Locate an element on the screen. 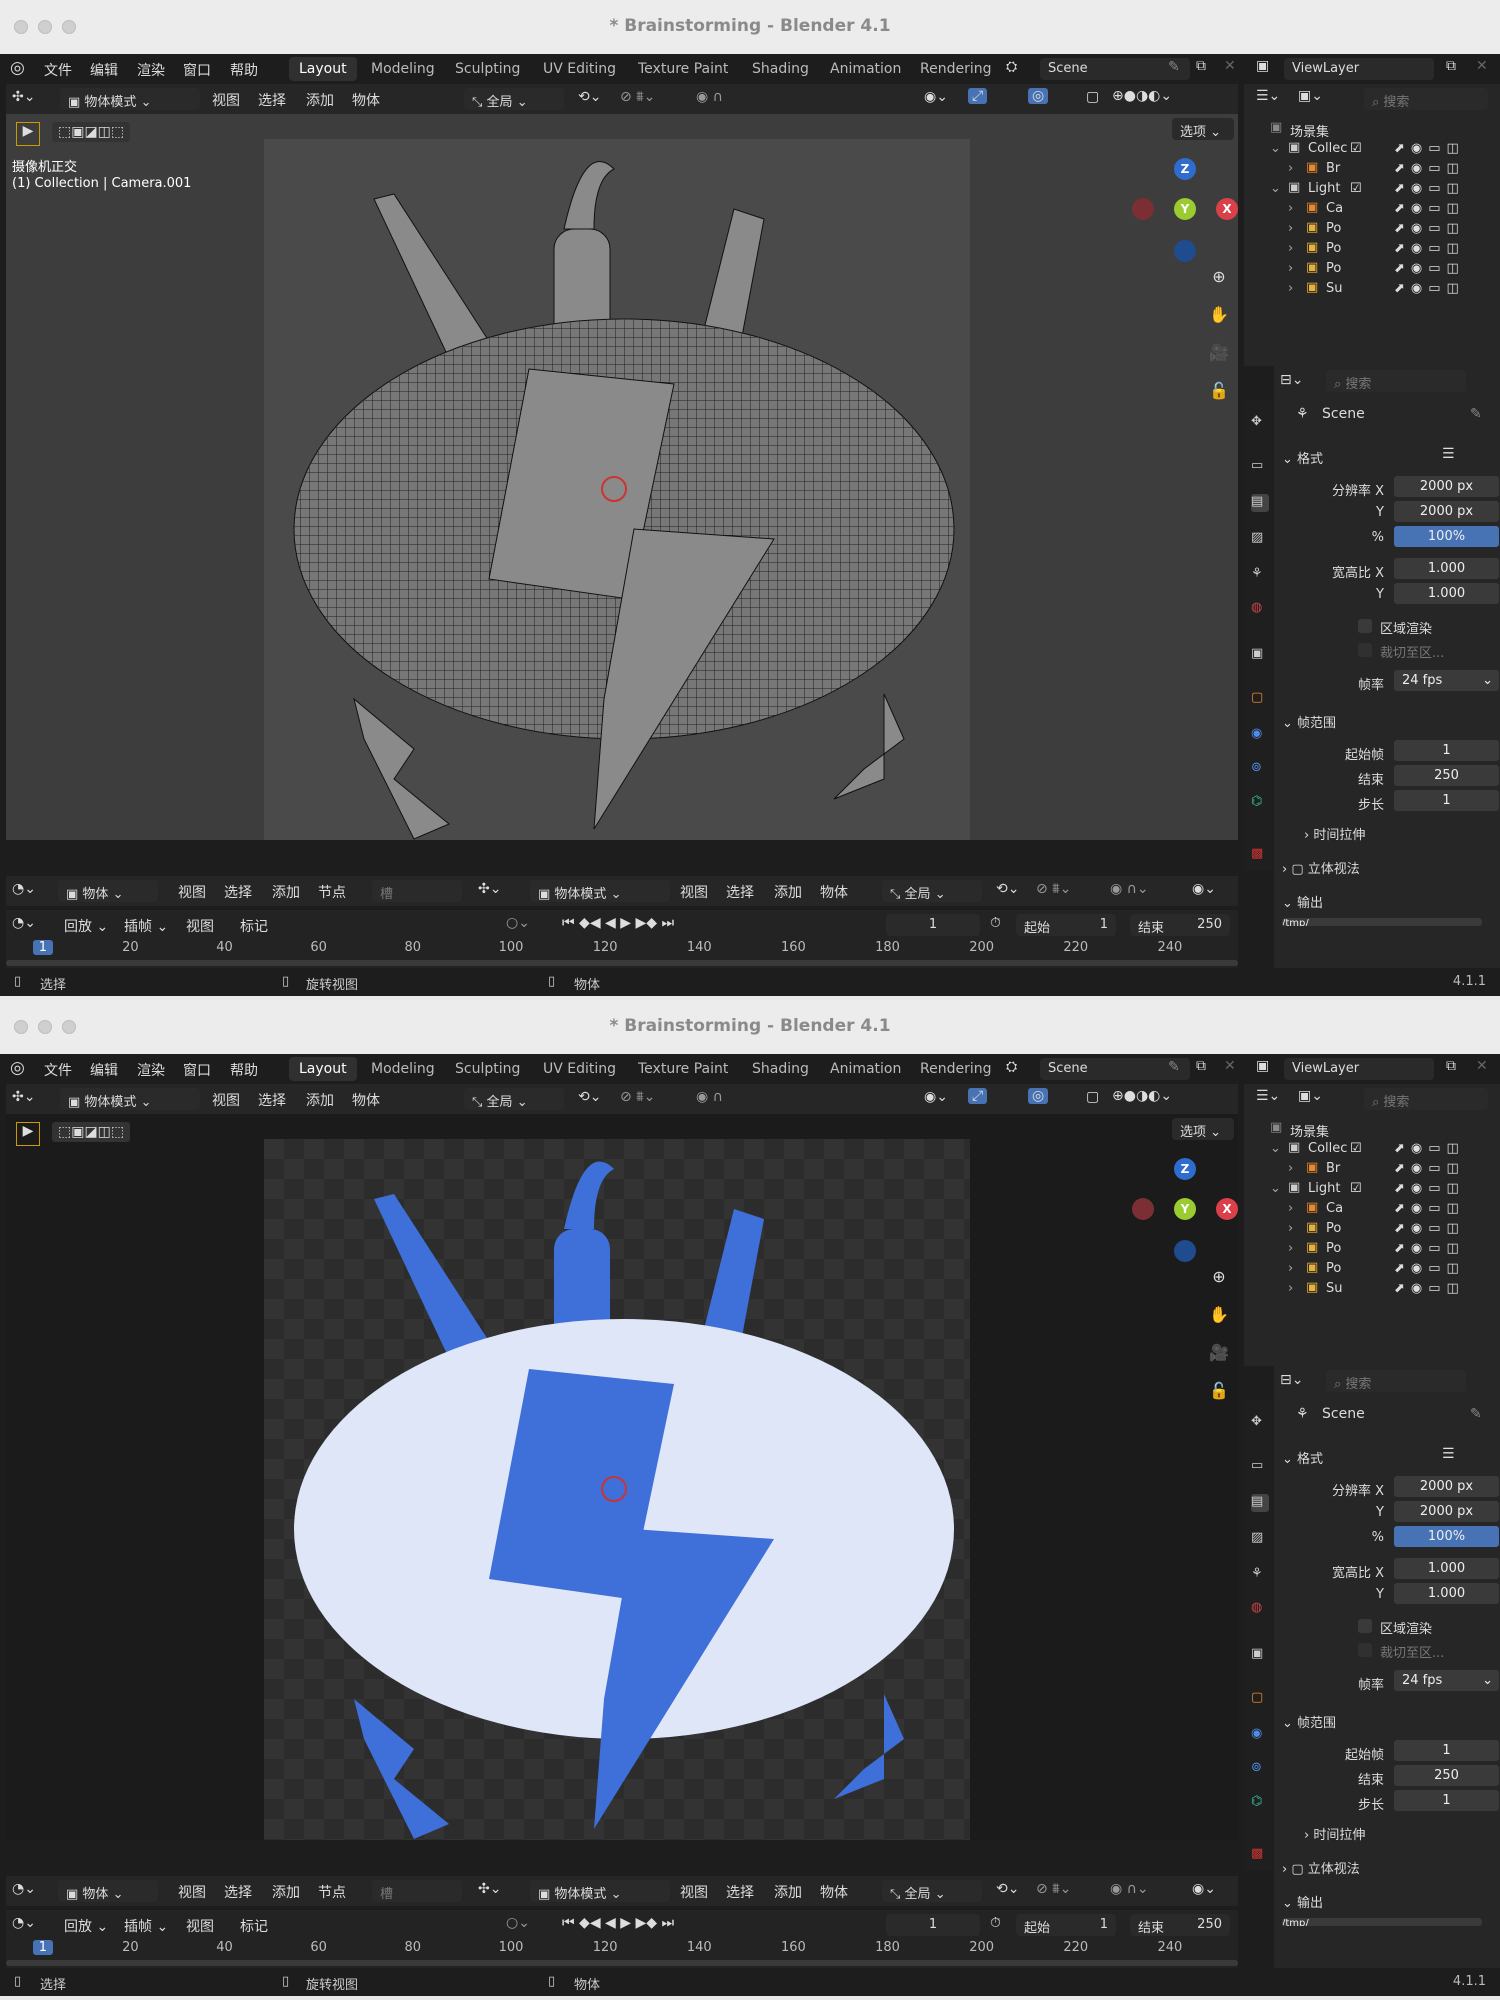 The width and height of the screenshot is (1500, 2000). expand-icon: ⌄ is located at coordinates (1275, 1188).